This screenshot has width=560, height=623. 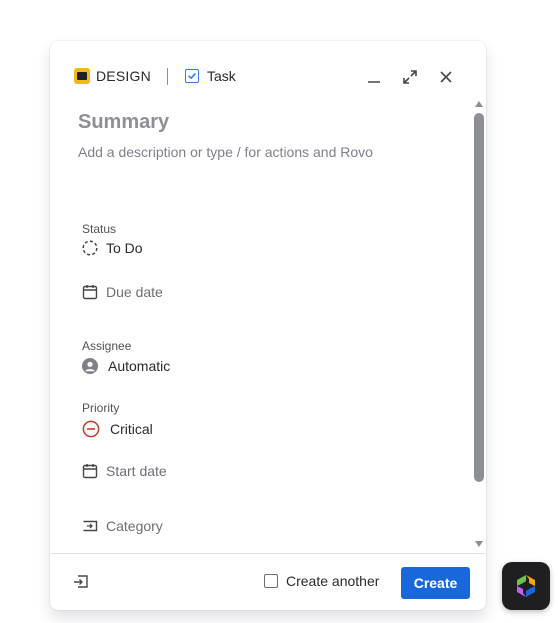 I want to click on status-todo-icon, so click(x=90, y=248).